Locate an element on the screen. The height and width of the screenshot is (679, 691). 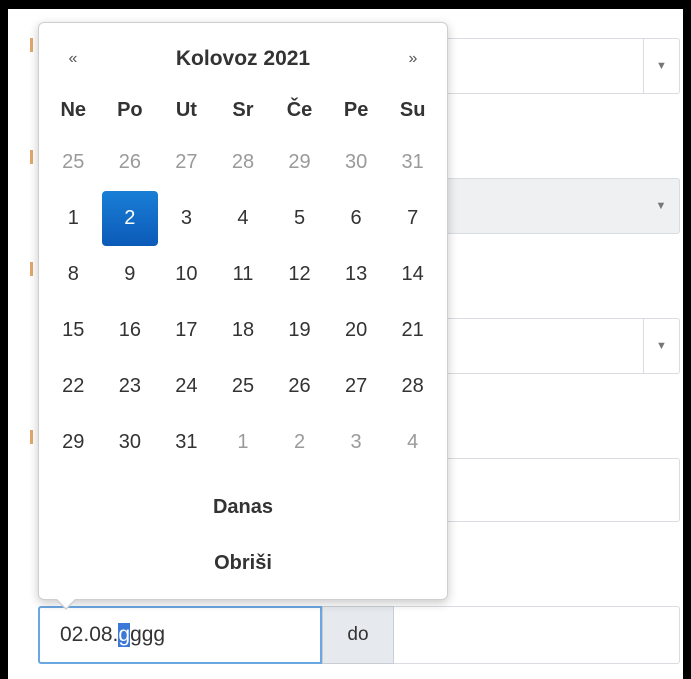
day-cell: 19 is located at coordinates (299, 330).